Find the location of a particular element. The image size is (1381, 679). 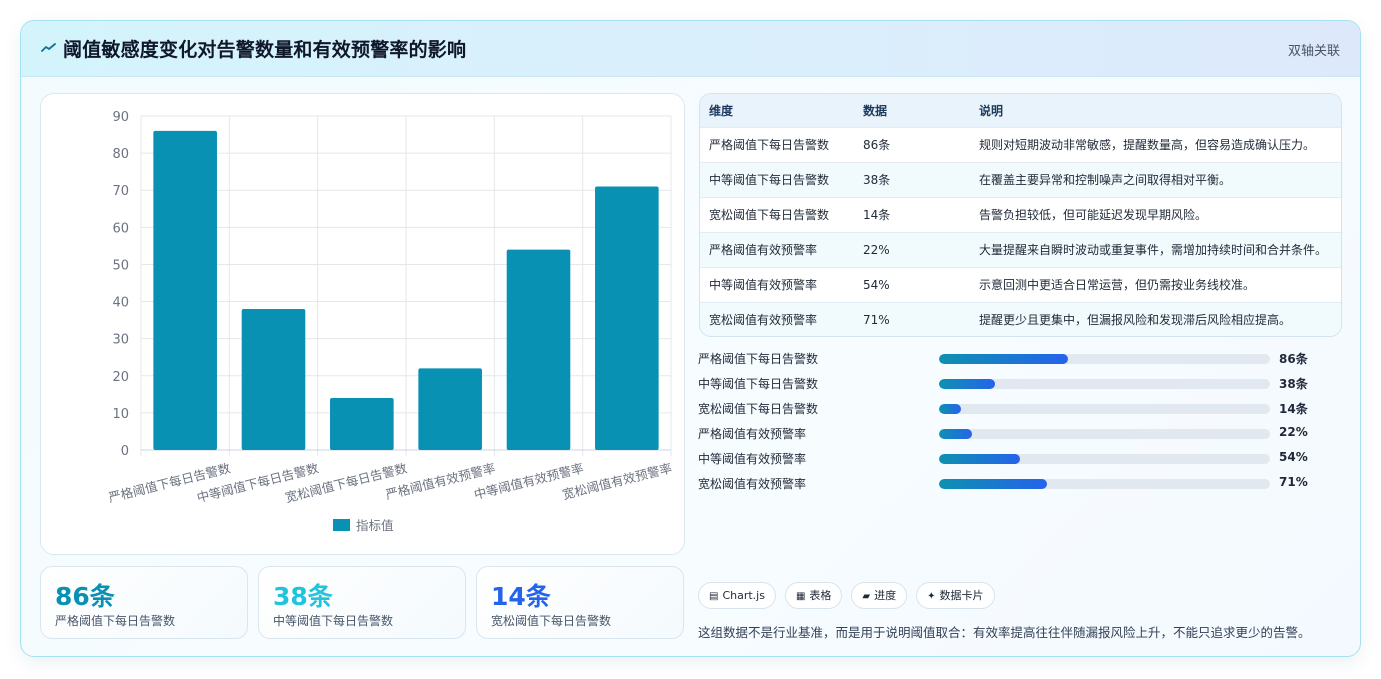

table-row: 宽松阈值下每日告警数 14条 告警负担较低，但可能延迟发现早期风险。 is located at coordinates (1020, 214).